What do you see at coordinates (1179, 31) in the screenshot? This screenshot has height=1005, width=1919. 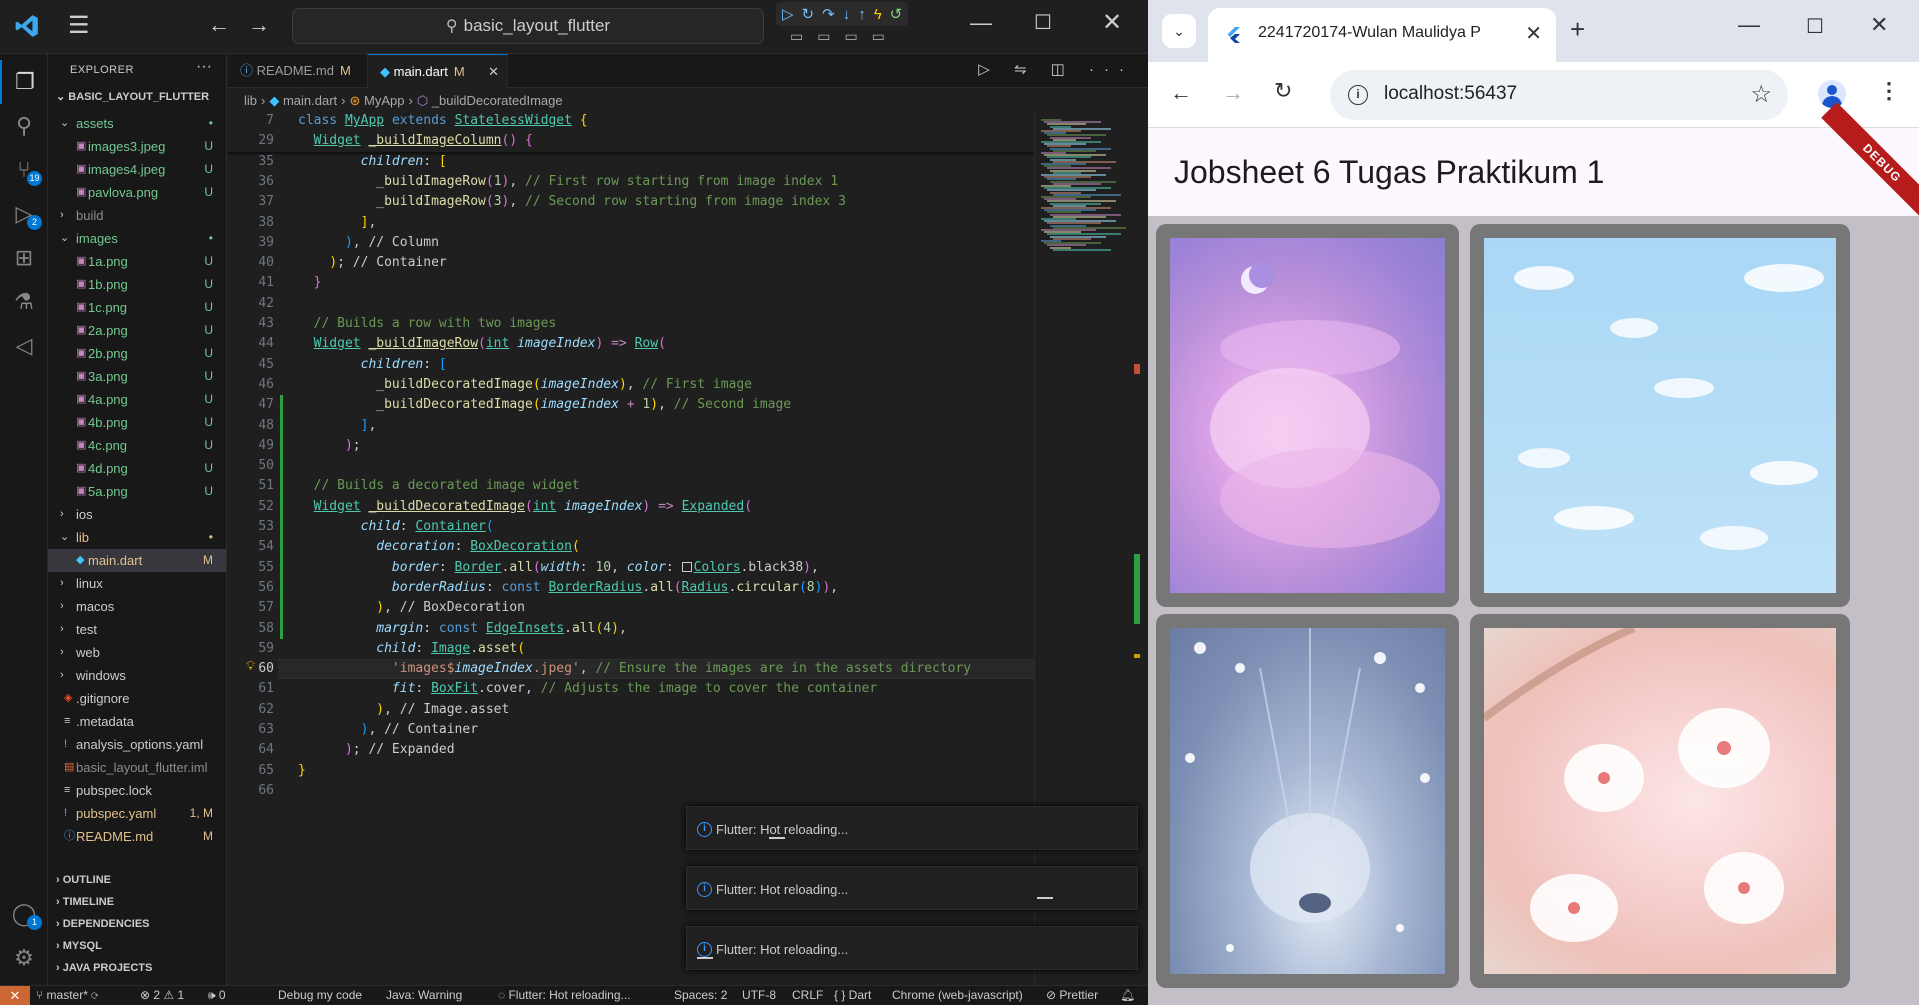 I see `tab-search-chevron-icon: ⌄` at bounding box center [1179, 31].